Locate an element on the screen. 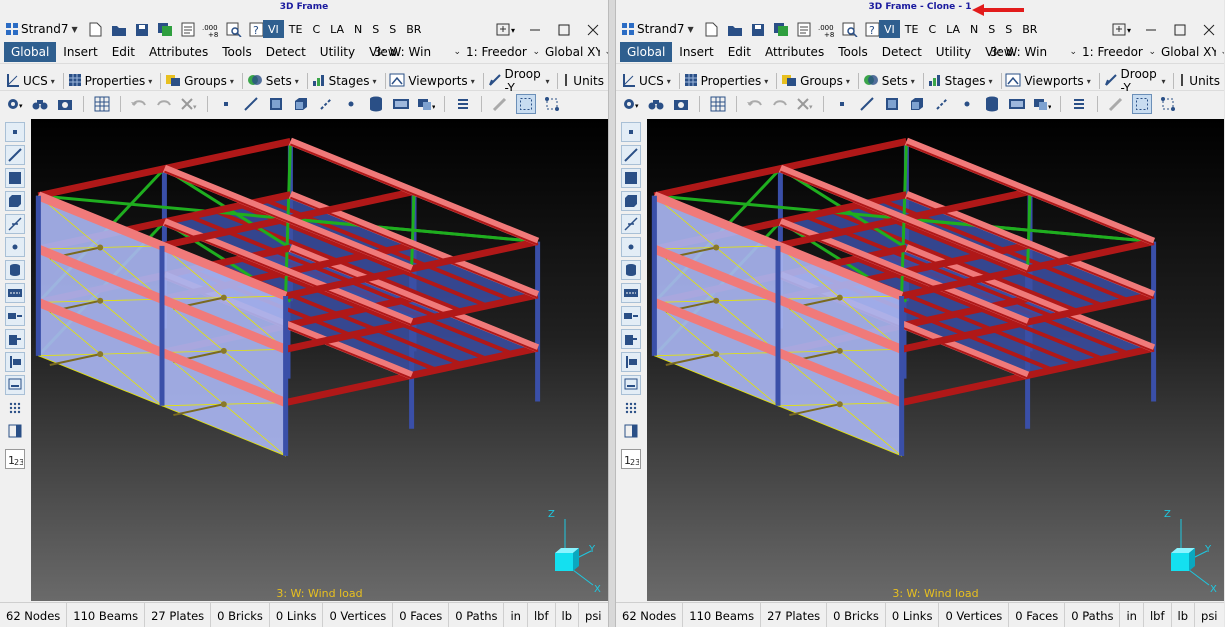  toolbar-sets-button: Sets ▾ is located at coordinates (891, 81).